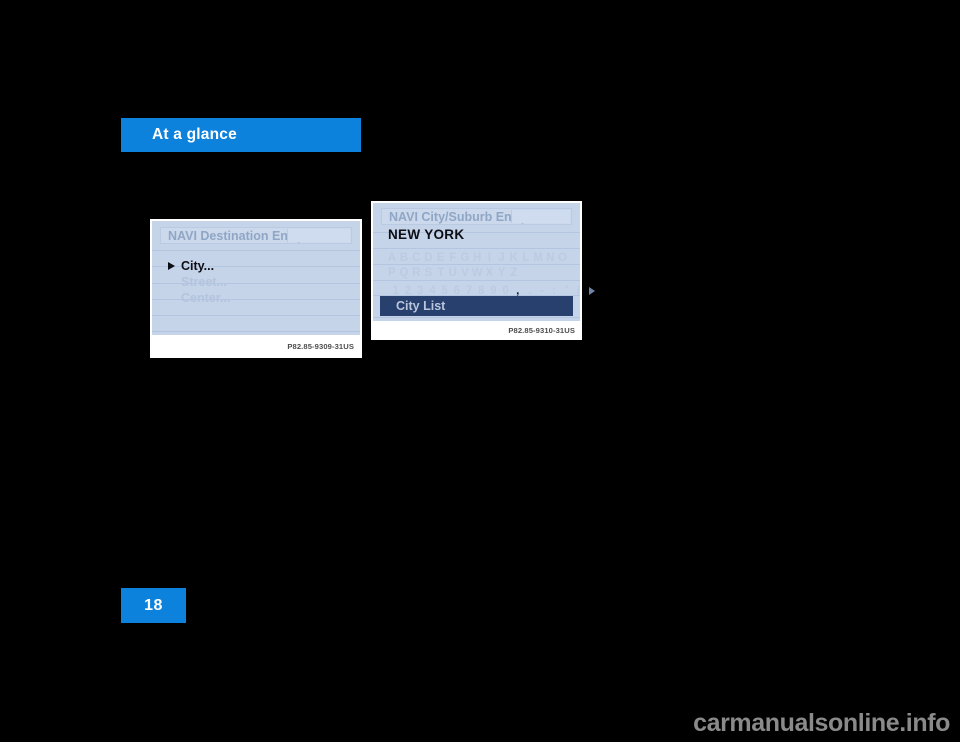 The image size is (960, 742). I want to click on key-U: U, so click(453, 273).